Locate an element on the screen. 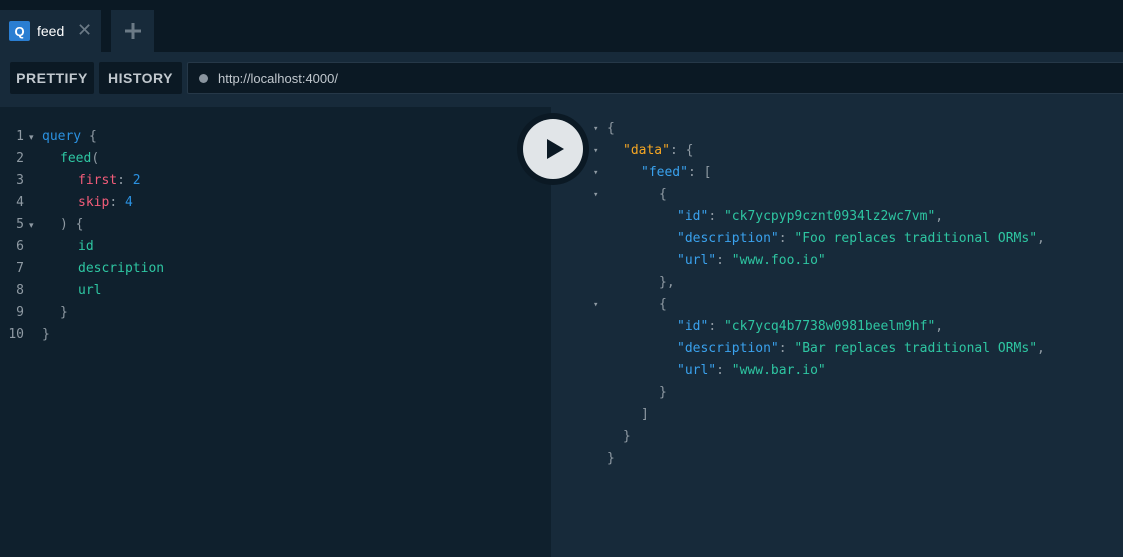 This screenshot has width=1123, height=557. code-token: "feed" is located at coordinates (664, 172).